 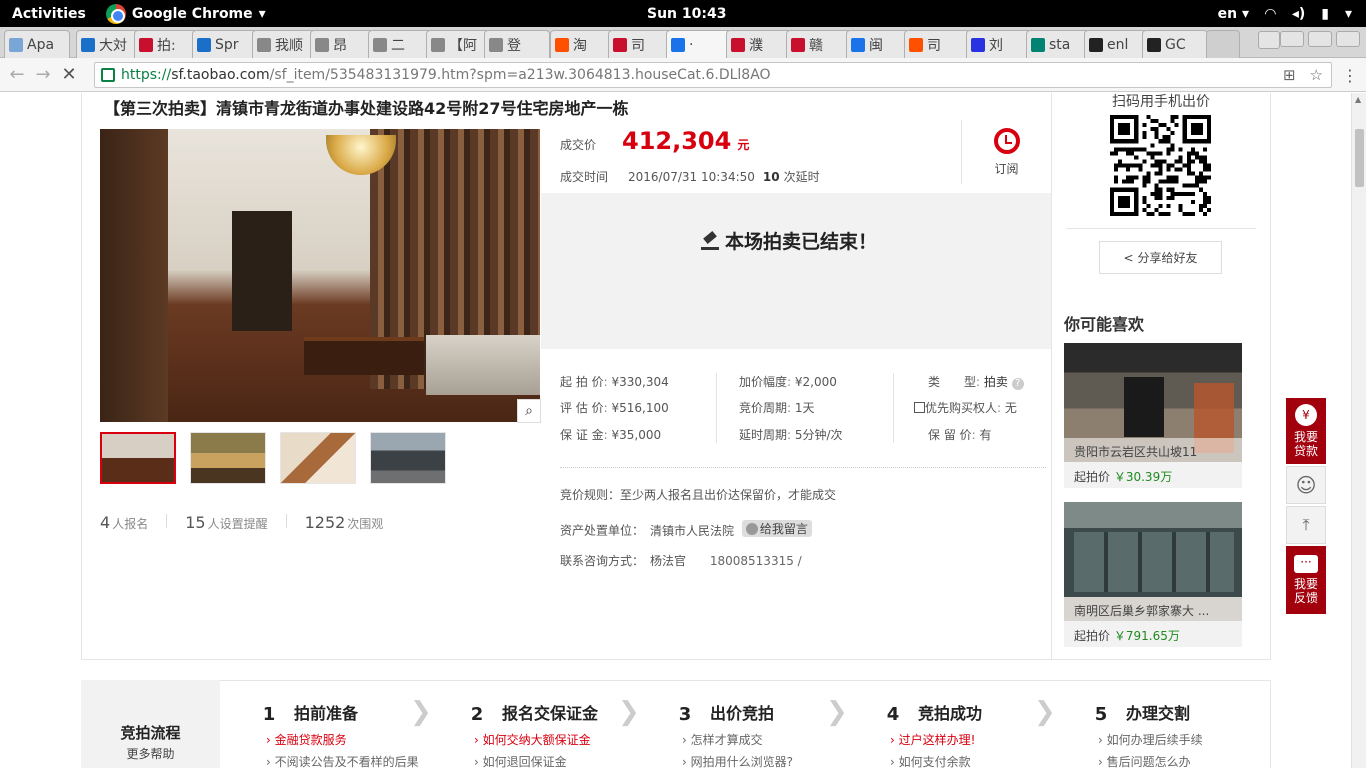 What do you see at coordinates (43, 74) in the screenshot?
I see `forward-icon: →` at bounding box center [43, 74].